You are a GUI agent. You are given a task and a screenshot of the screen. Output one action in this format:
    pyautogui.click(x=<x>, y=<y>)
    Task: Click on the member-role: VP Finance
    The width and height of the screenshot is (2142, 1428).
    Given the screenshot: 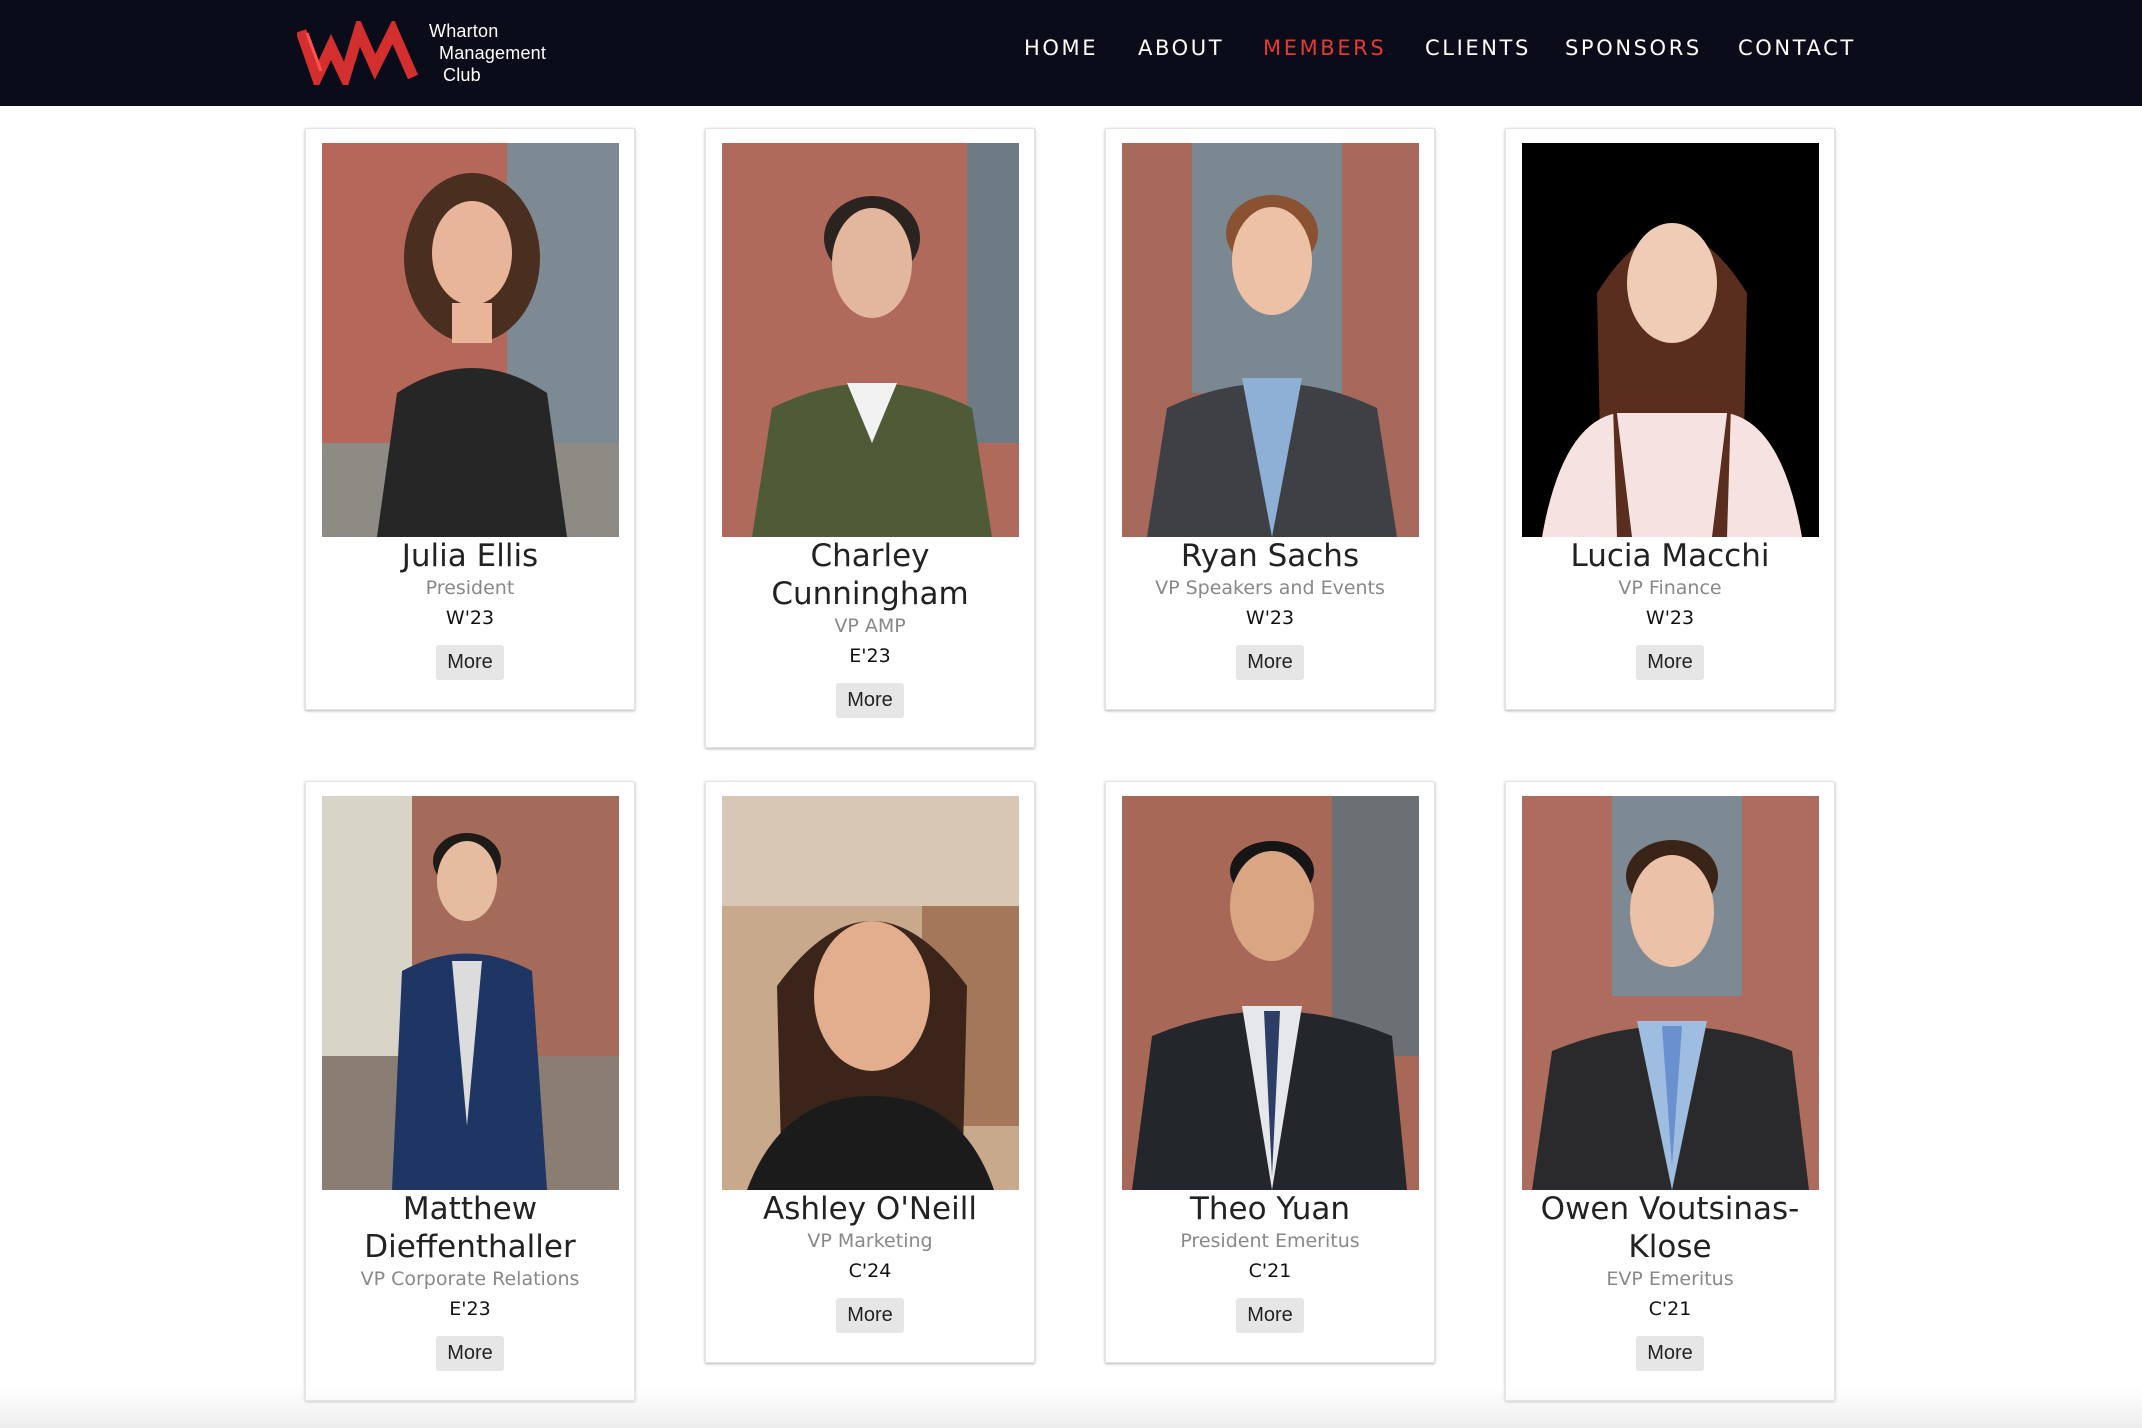 What is the action you would take?
    pyautogui.click(x=1670, y=588)
    